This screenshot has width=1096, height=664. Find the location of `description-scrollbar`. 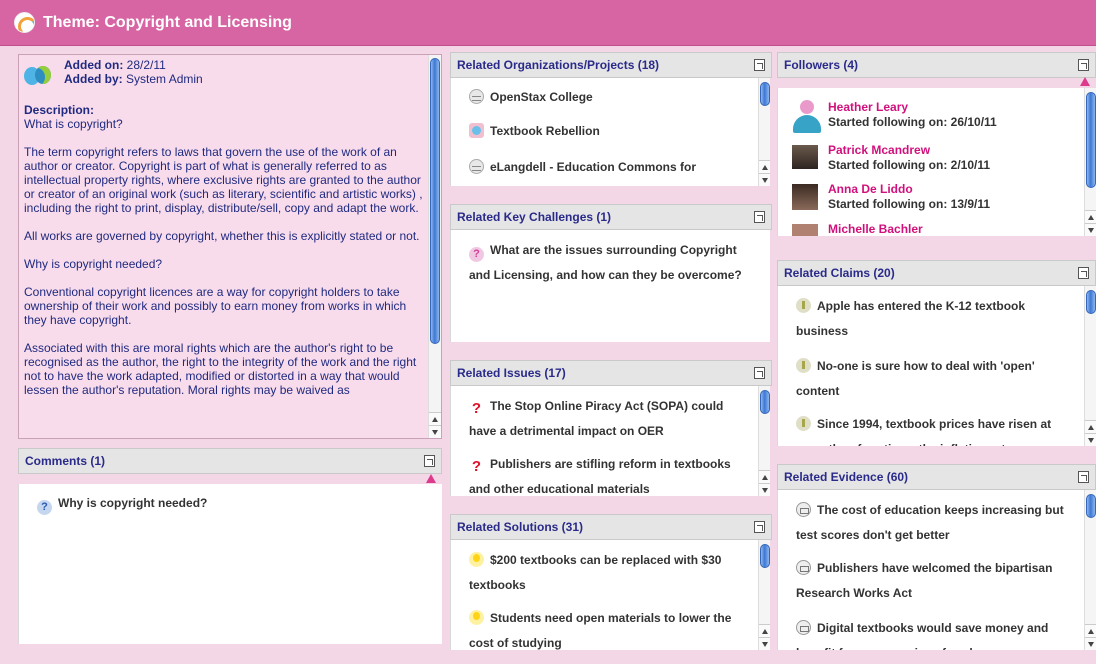

description-scrollbar is located at coordinates (434, 246).